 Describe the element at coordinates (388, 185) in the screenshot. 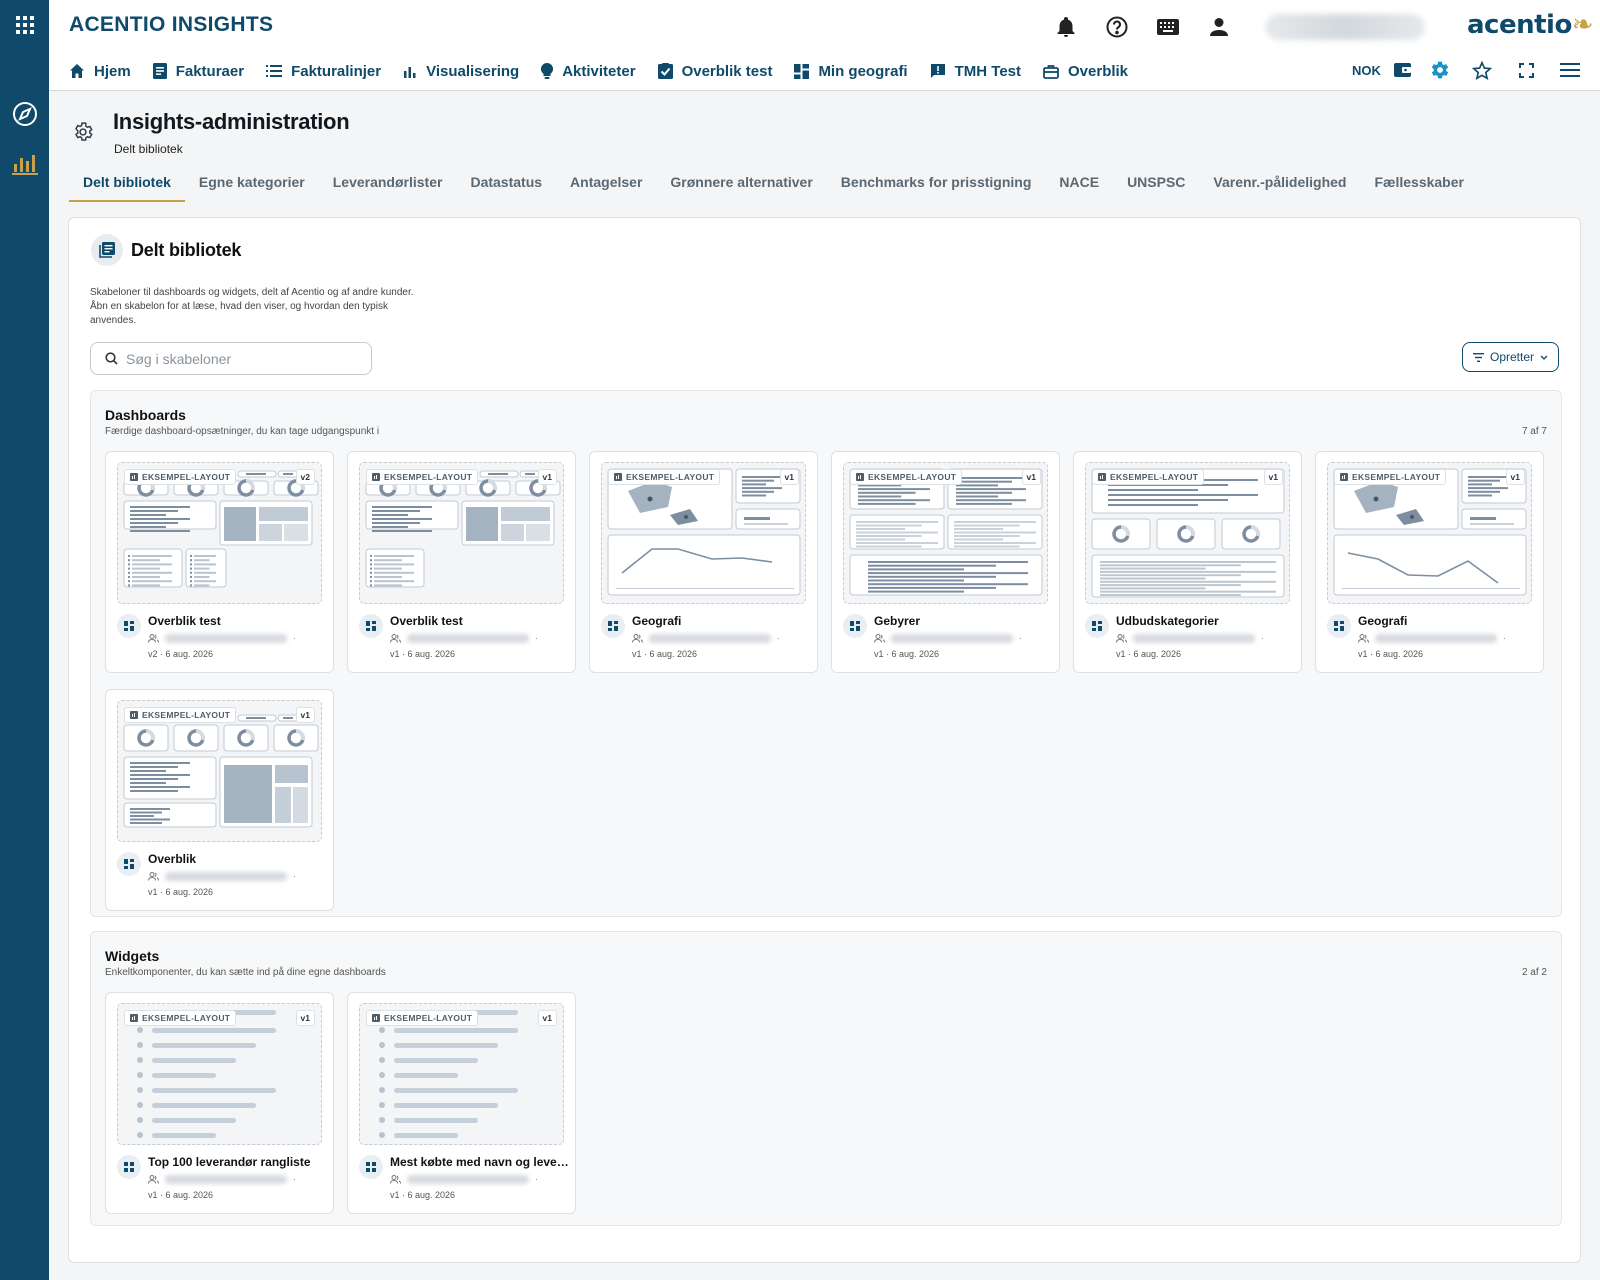

I see `tab-leverandørlister: Leverandørlister` at that location.